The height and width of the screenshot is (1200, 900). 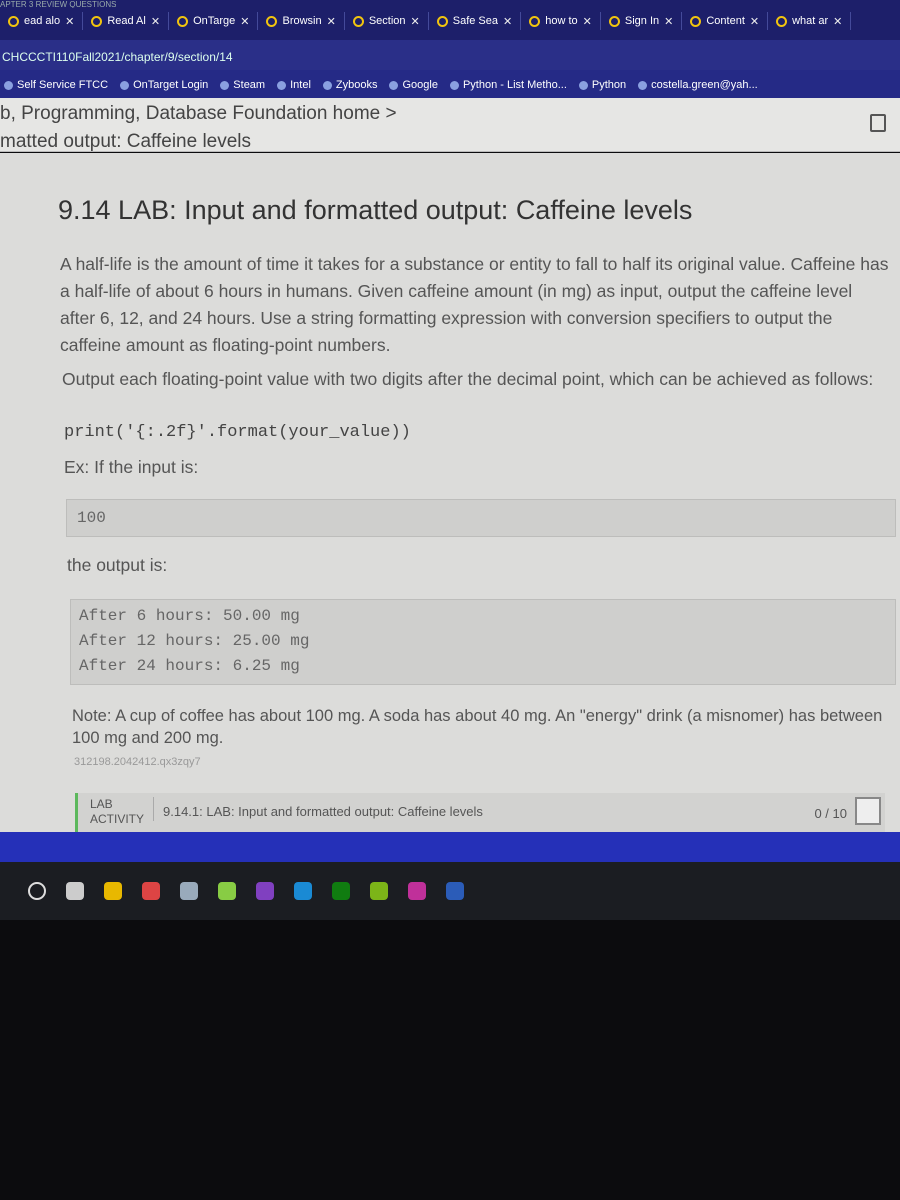 I want to click on example-label: Ex: If the input is:, so click(x=131, y=467).